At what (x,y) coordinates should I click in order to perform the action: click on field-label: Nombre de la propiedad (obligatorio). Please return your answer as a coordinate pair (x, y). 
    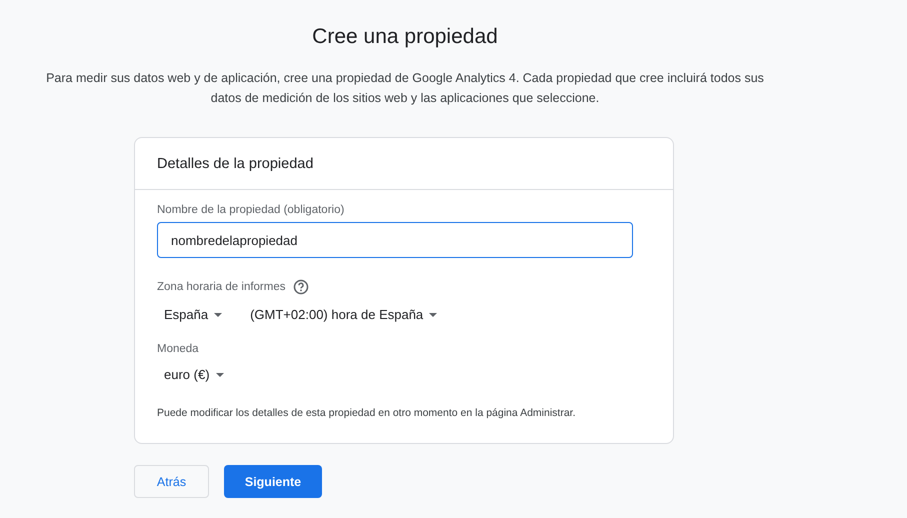
    Looking at the image, I should click on (250, 210).